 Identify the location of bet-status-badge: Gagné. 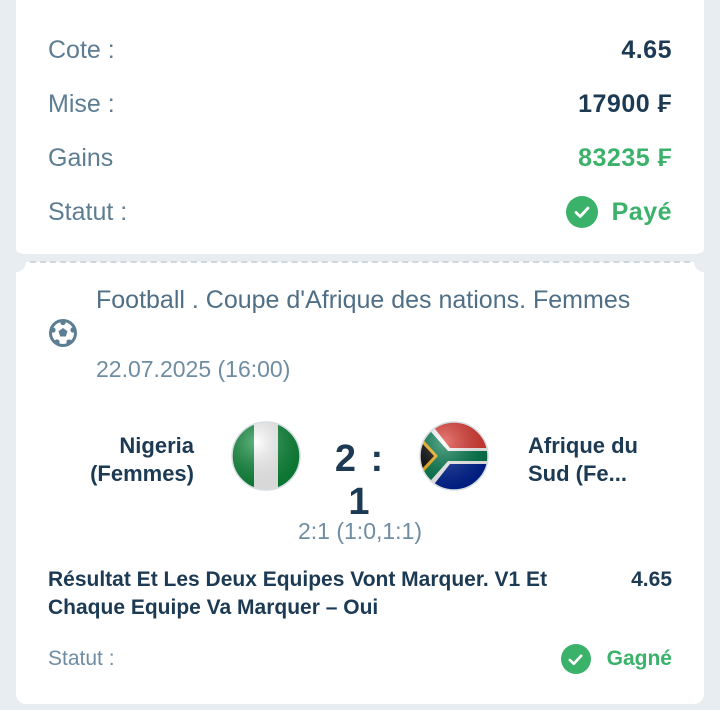
(616, 659).